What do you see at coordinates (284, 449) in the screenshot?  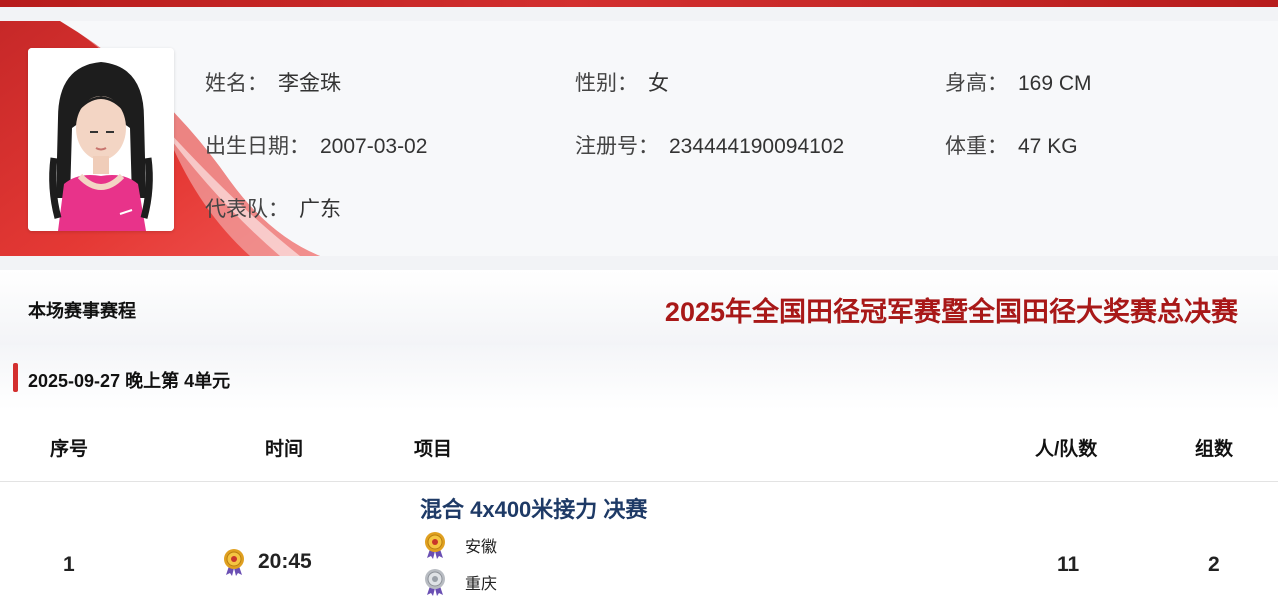 I see `column-header-time: 时间` at bounding box center [284, 449].